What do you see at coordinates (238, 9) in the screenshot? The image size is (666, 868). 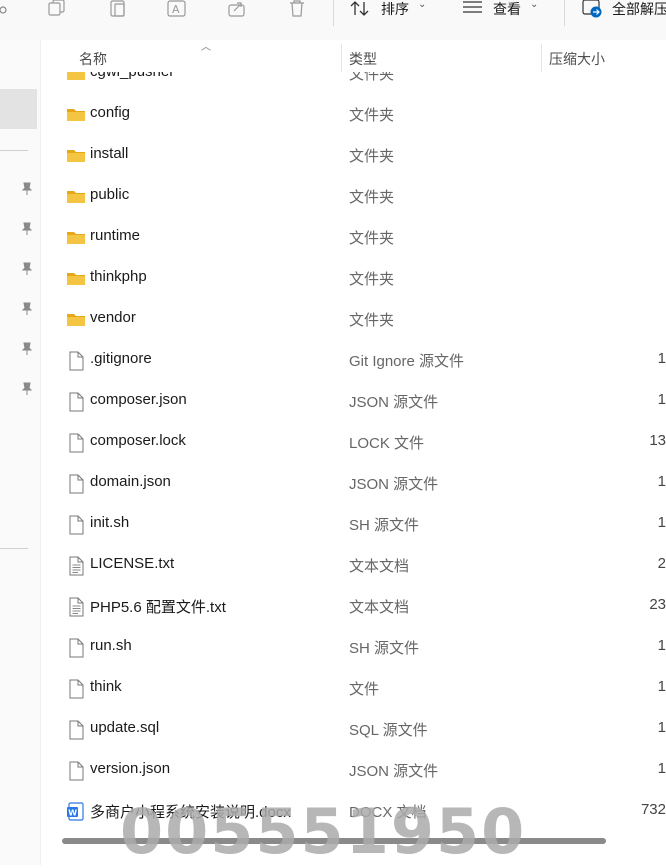 I see `share-icon` at bounding box center [238, 9].